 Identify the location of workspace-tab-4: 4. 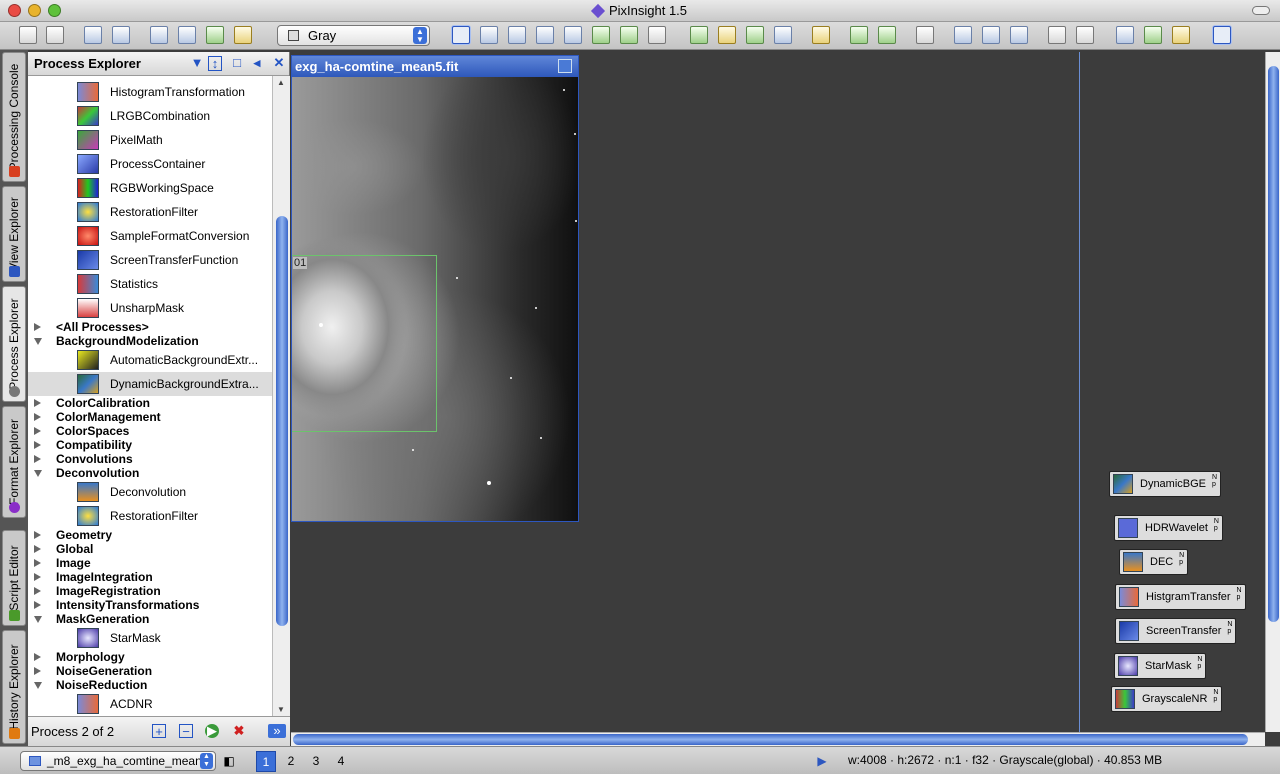
(341, 761).